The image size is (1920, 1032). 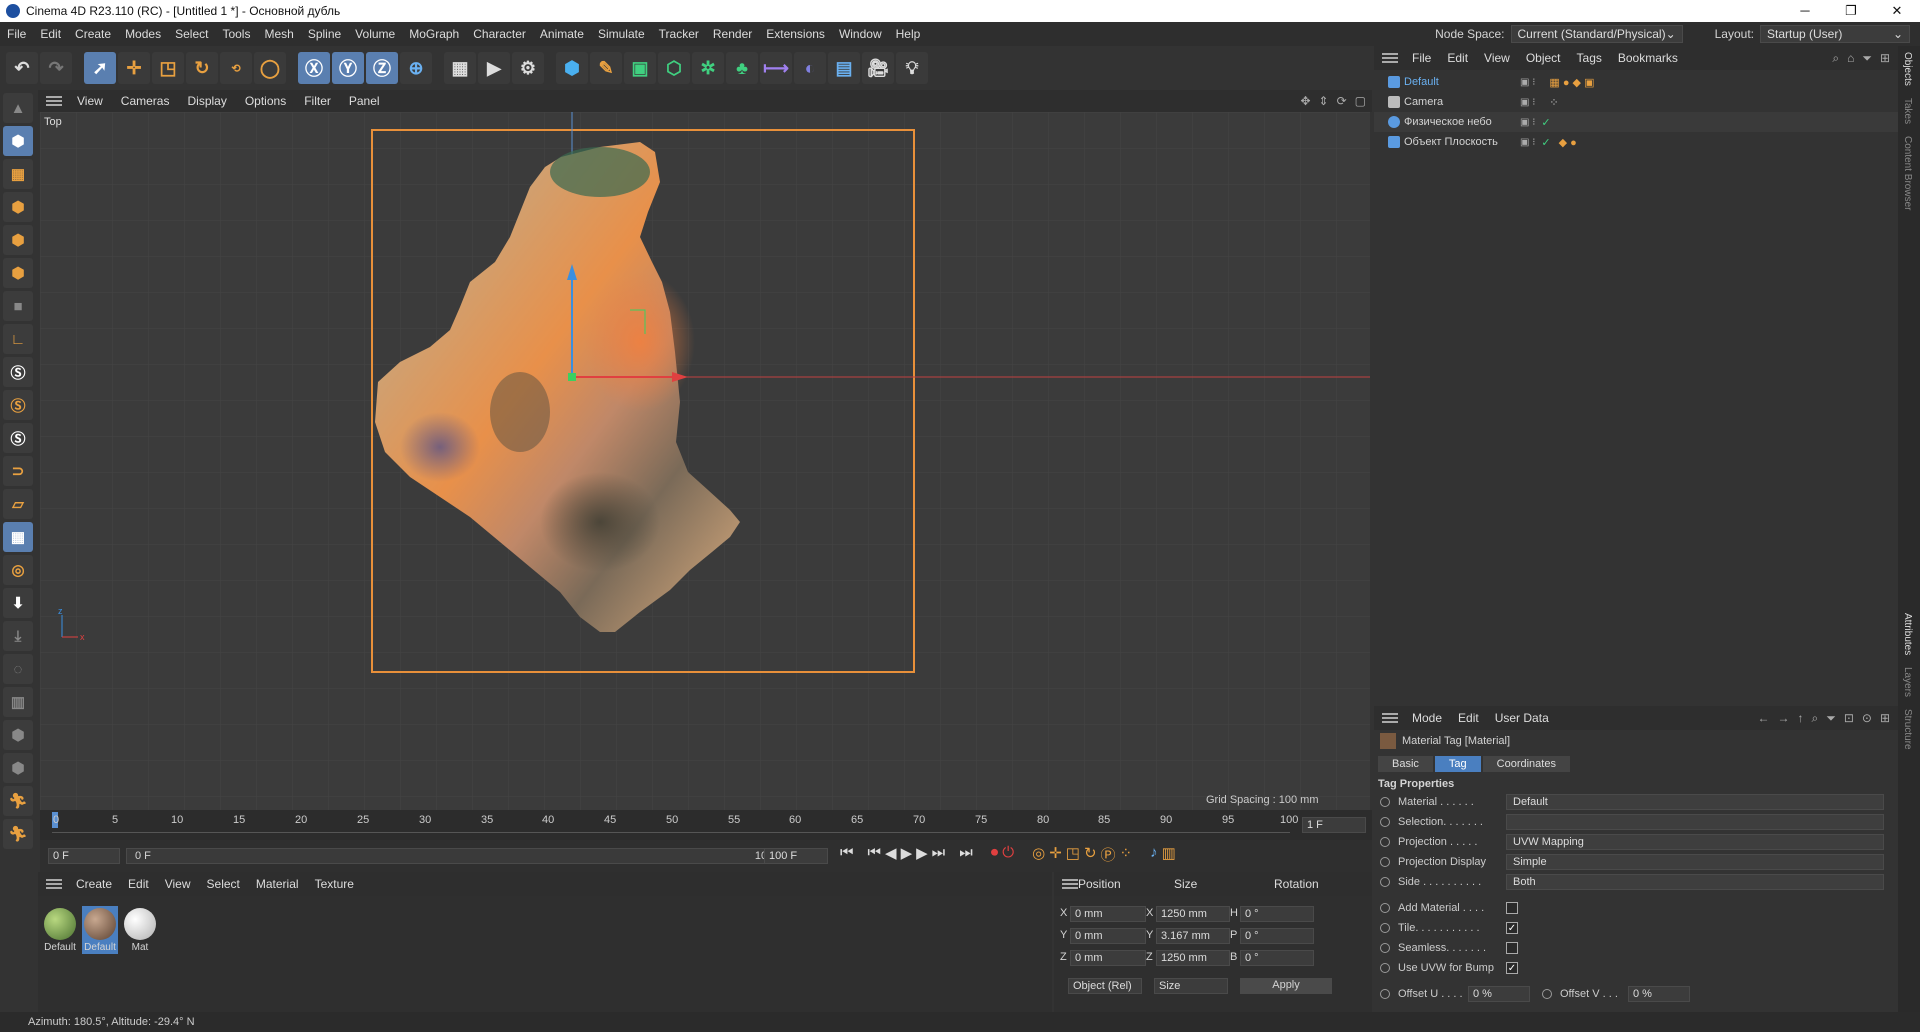 What do you see at coordinates (1342, 101) in the screenshot?
I see `rotate-view-icon: ⟳` at bounding box center [1342, 101].